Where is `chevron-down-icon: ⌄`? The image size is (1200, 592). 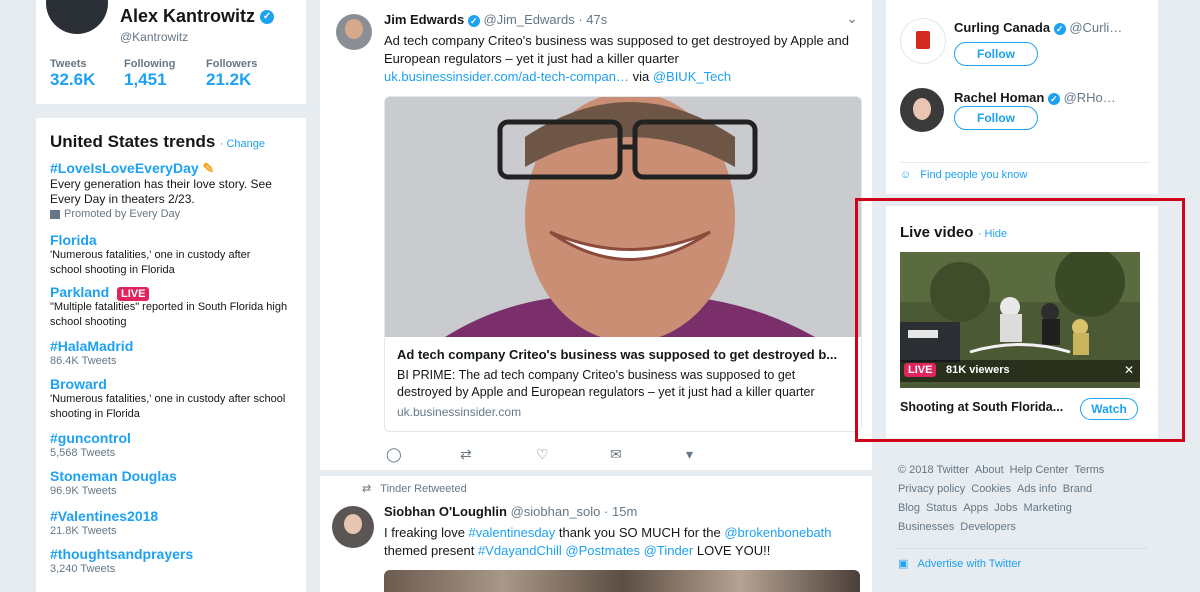 chevron-down-icon: ⌄ is located at coordinates (852, 18).